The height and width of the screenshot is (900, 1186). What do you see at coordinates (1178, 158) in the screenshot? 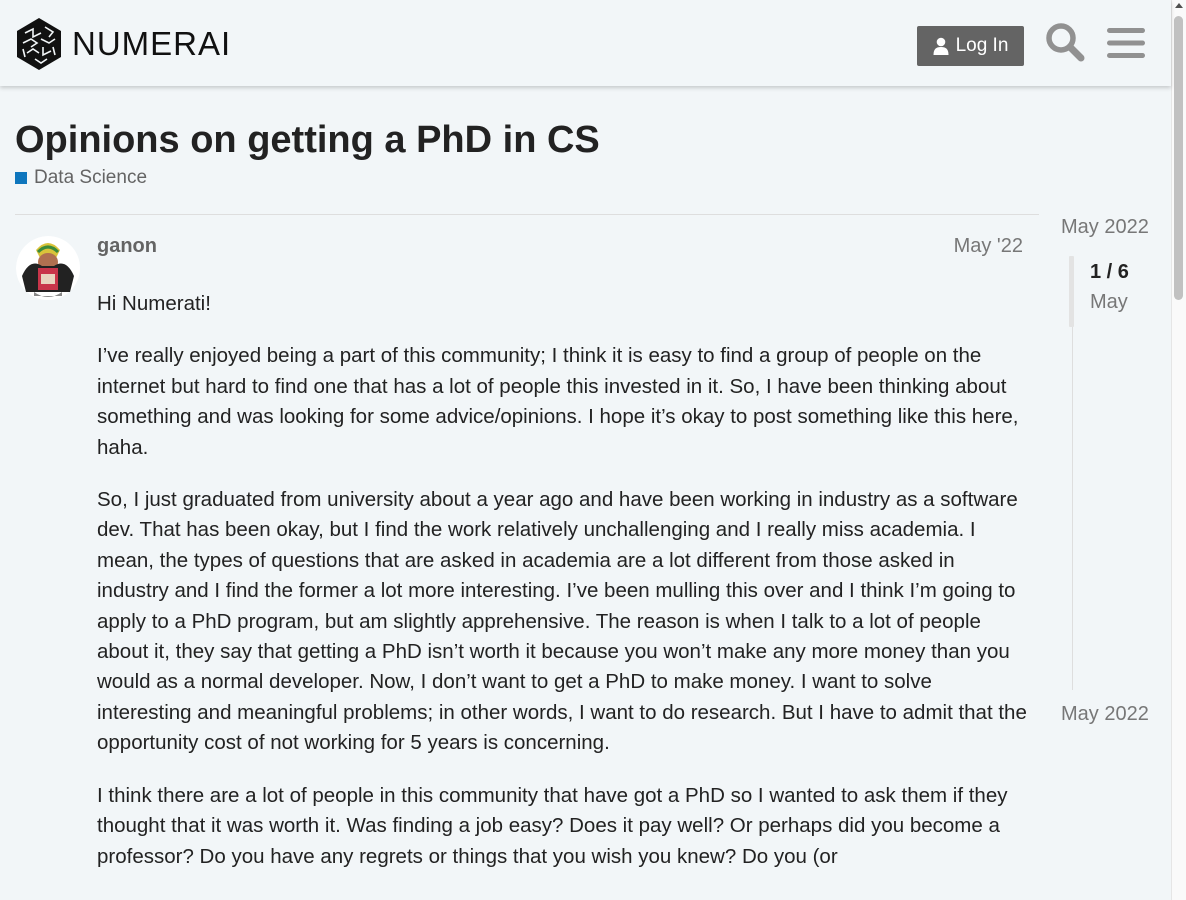
I see `scrollbar-thumb` at bounding box center [1178, 158].